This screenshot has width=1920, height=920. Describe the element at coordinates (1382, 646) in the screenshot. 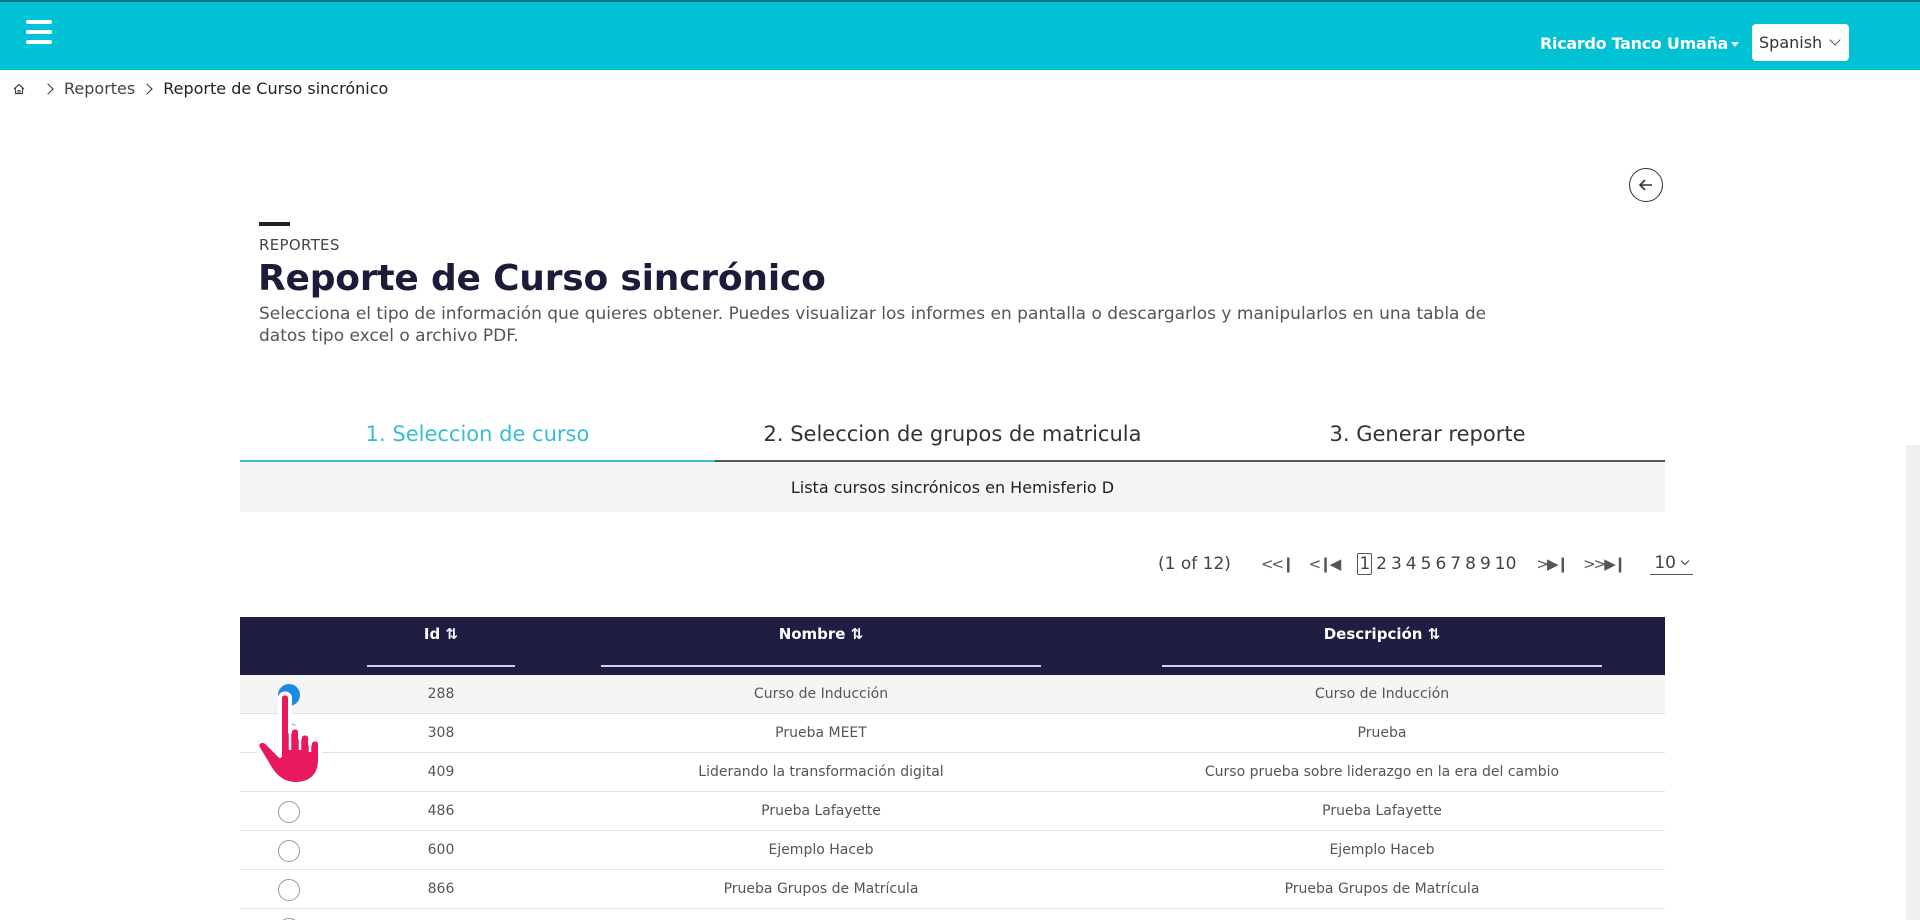

I see `column-header-descripcion: Descripción ⇅` at that location.